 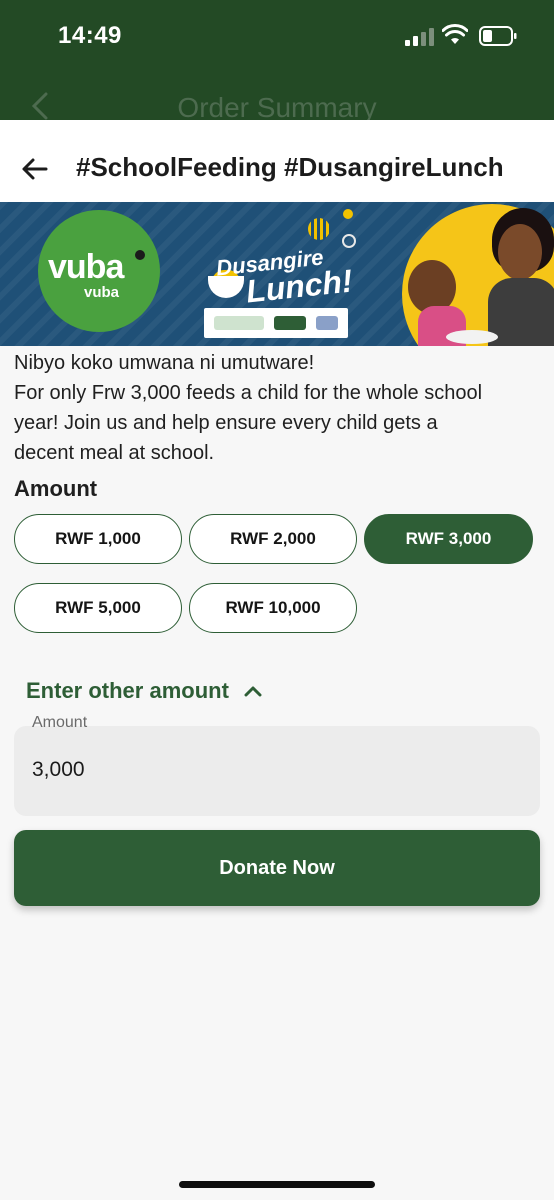 What do you see at coordinates (273, 539) in the screenshot?
I see `amount-option-2000: RWF 2,000` at bounding box center [273, 539].